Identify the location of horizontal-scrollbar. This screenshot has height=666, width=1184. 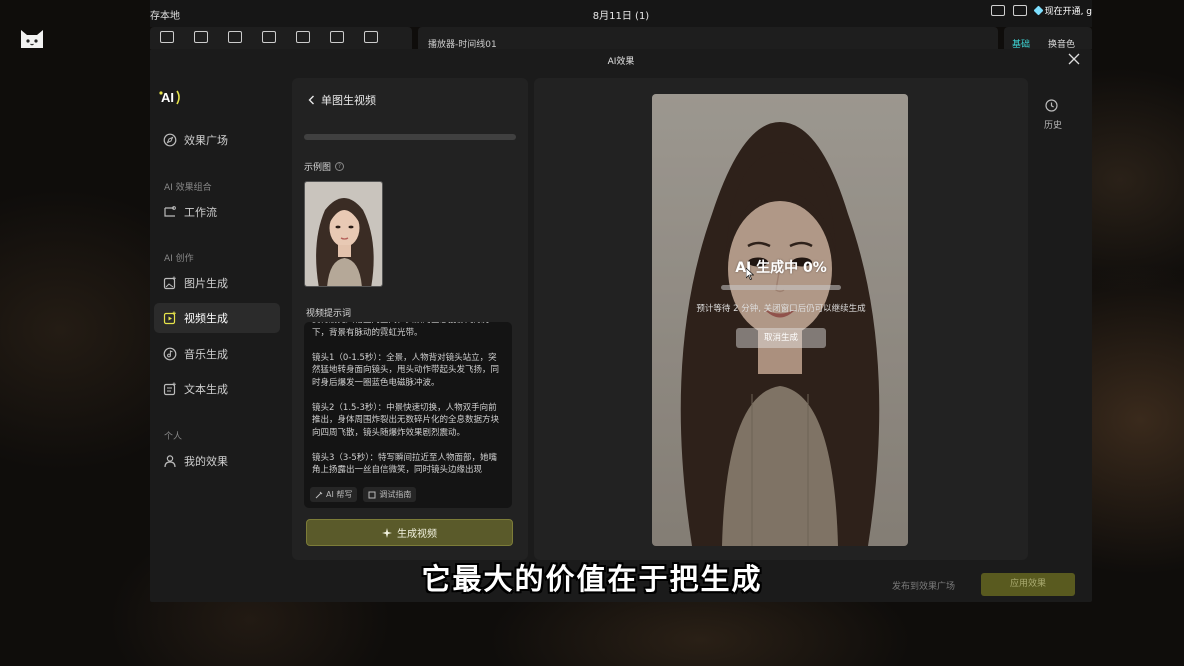
(410, 137).